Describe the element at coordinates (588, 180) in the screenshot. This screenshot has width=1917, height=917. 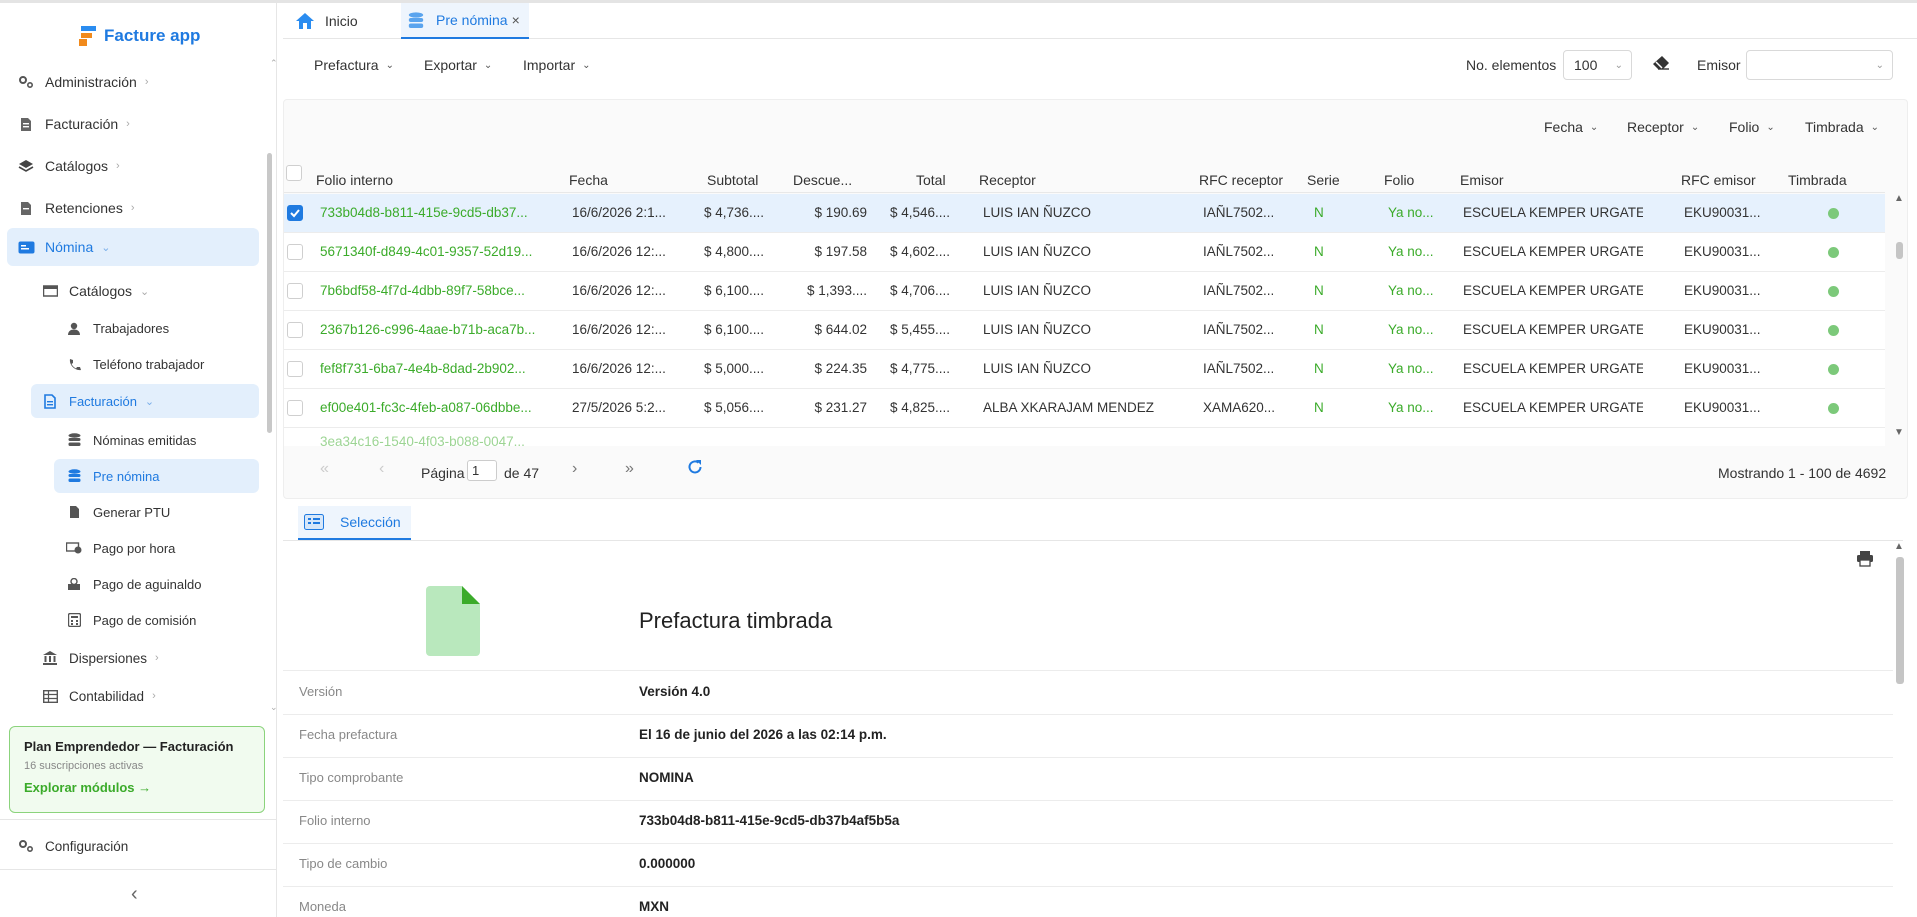
I see `column-header: Fecha` at that location.